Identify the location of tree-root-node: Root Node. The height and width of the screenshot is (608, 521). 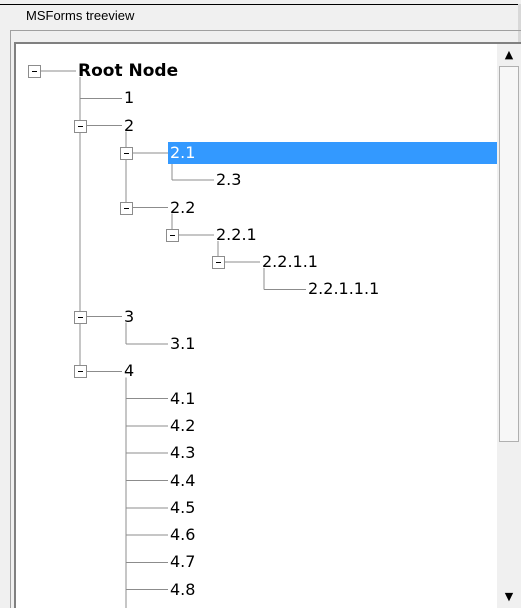
(128, 71).